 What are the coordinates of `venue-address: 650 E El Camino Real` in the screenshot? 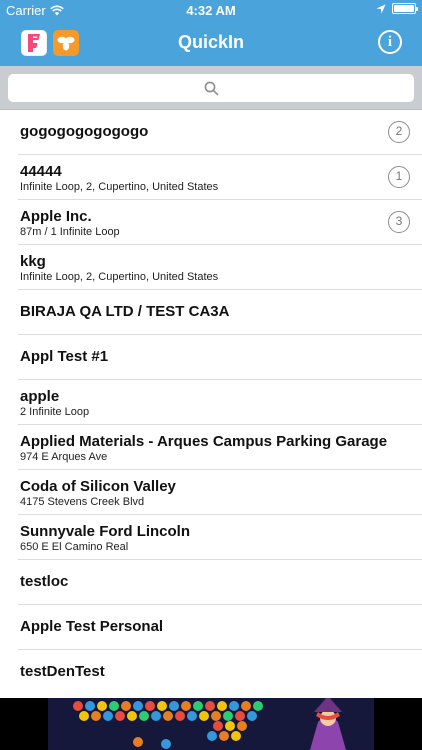 It's located at (74, 547).